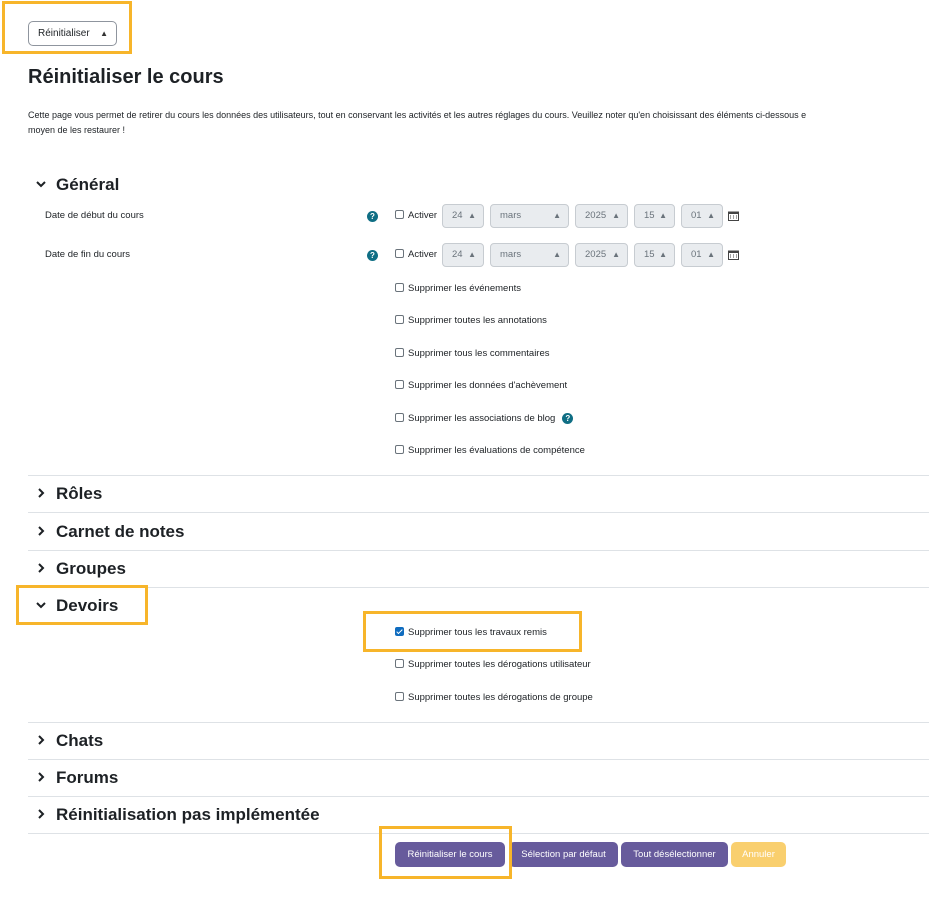 The image size is (929, 899). Describe the element at coordinates (120, 531) in the screenshot. I see `section-gradebook-title: Carnet de notes` at that location.